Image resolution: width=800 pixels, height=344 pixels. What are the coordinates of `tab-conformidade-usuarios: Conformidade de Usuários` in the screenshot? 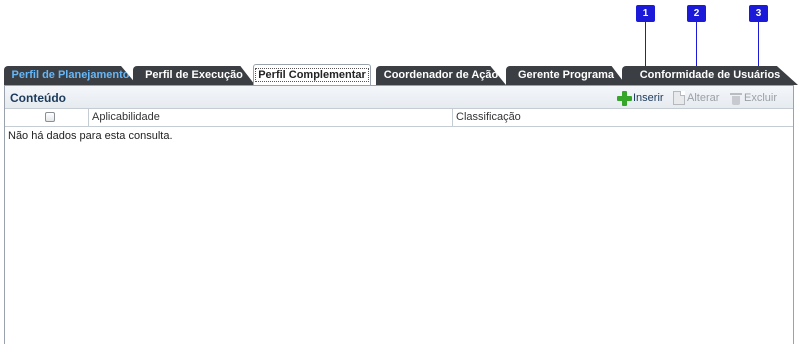 It's located at (710, 75).